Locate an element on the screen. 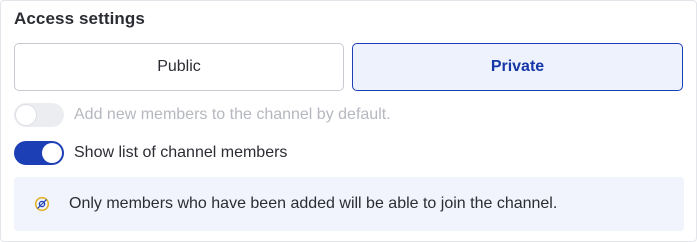 The image size is (697, 242). show-members-row: Show list of channel members is located at coordinates (150, 153).